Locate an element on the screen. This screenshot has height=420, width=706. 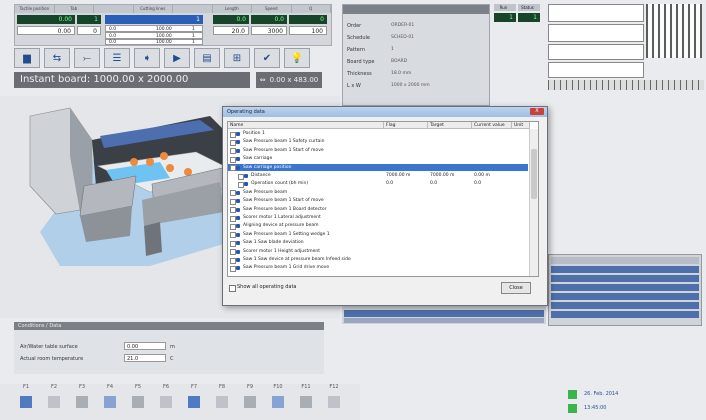
function-key-8: F8 is located at coordinates (222, 402).